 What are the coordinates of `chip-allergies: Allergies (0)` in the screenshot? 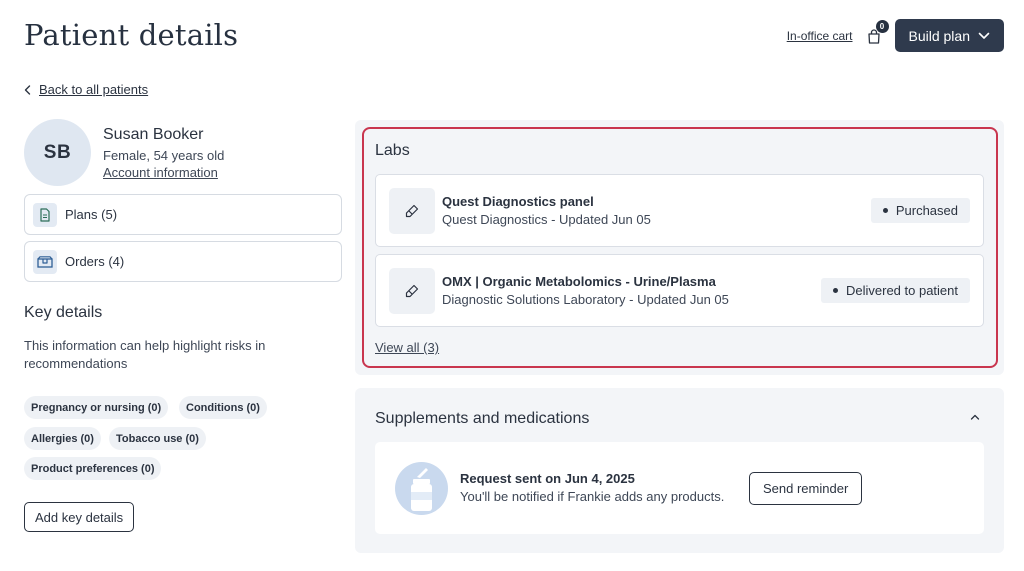 It's located at (62, 438).